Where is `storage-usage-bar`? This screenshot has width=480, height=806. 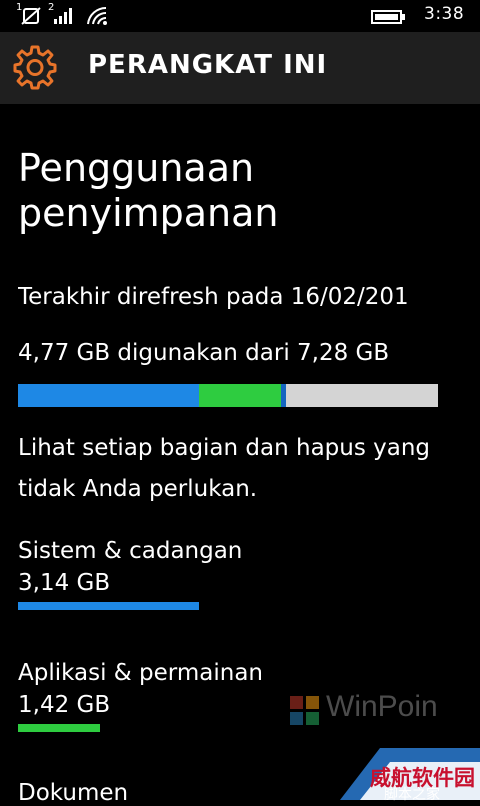 storage-usage-bar is located at coordinates (228, 395).